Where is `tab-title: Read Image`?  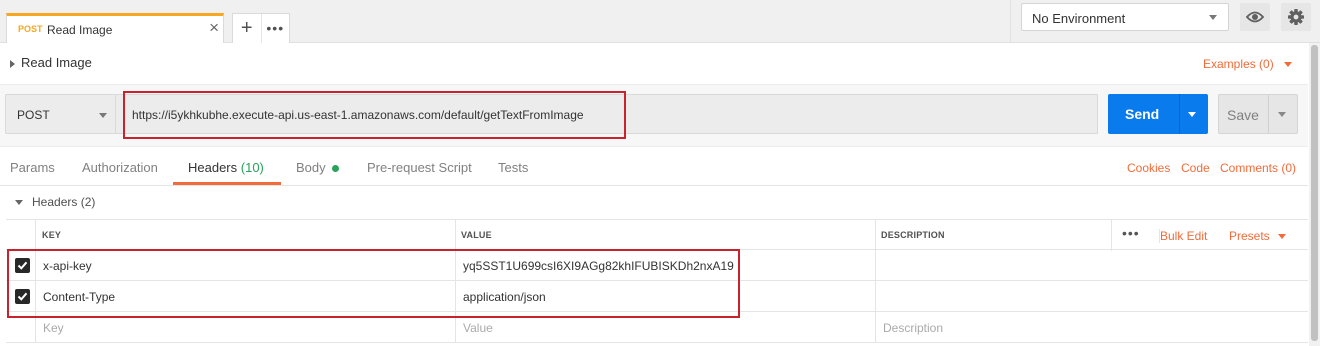
tab-title: Read Image is located at coordinates (80, 30).